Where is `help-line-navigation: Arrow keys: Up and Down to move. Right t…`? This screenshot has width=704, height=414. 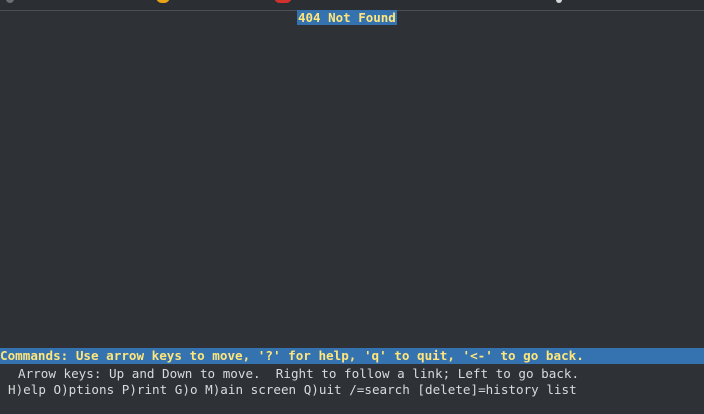 help-line-navigation: Arrow keys: Up and Down to move. Right t… is located at coordinates (299, 373).